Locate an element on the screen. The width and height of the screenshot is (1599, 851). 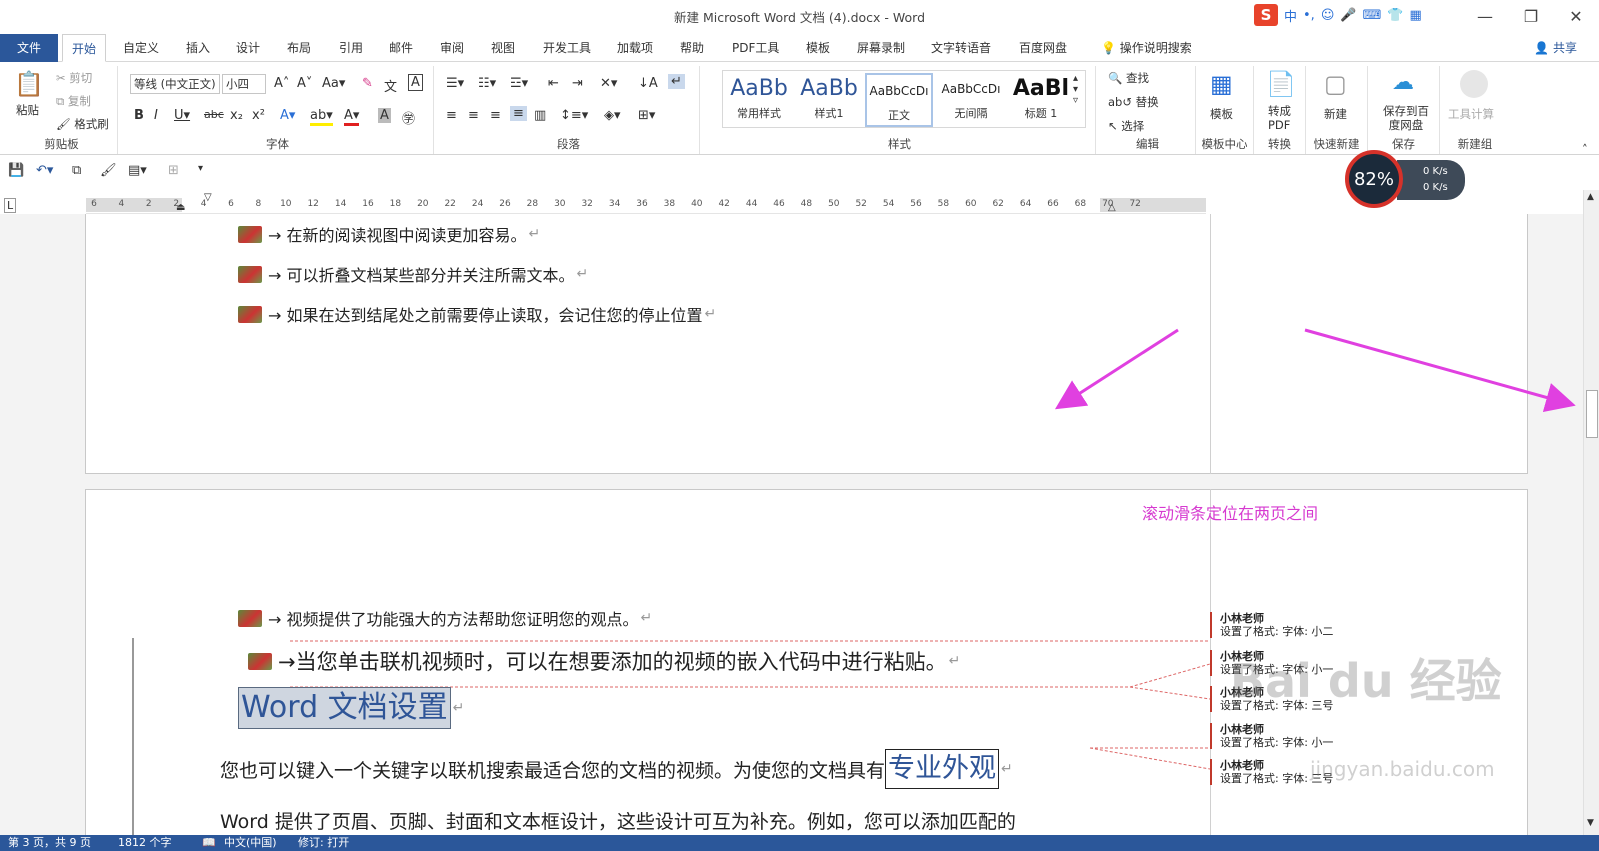
shrink-font-icon: A˅ is located at coordinates (304, 83).